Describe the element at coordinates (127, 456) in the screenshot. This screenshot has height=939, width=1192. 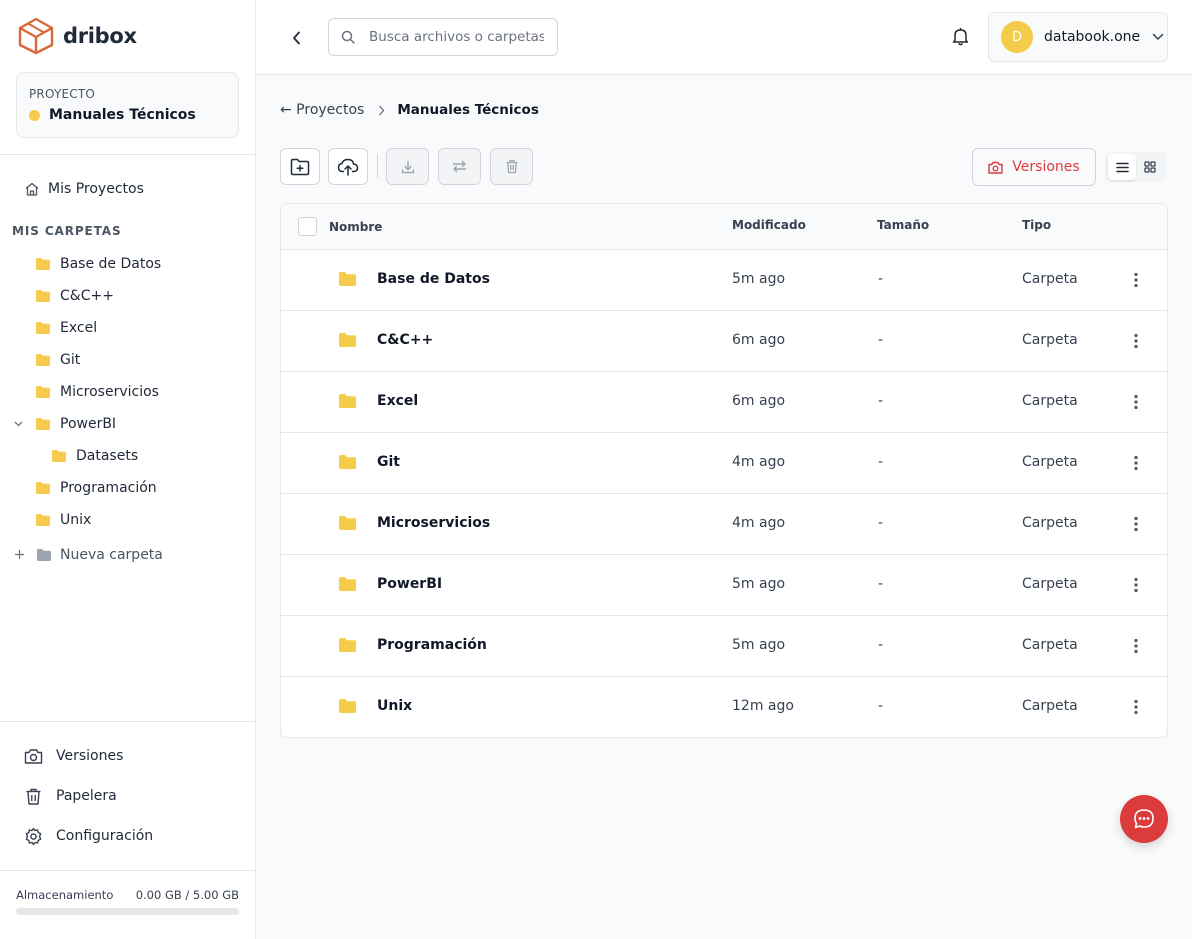
I see `folder-tree-item: Datasets` at that location.